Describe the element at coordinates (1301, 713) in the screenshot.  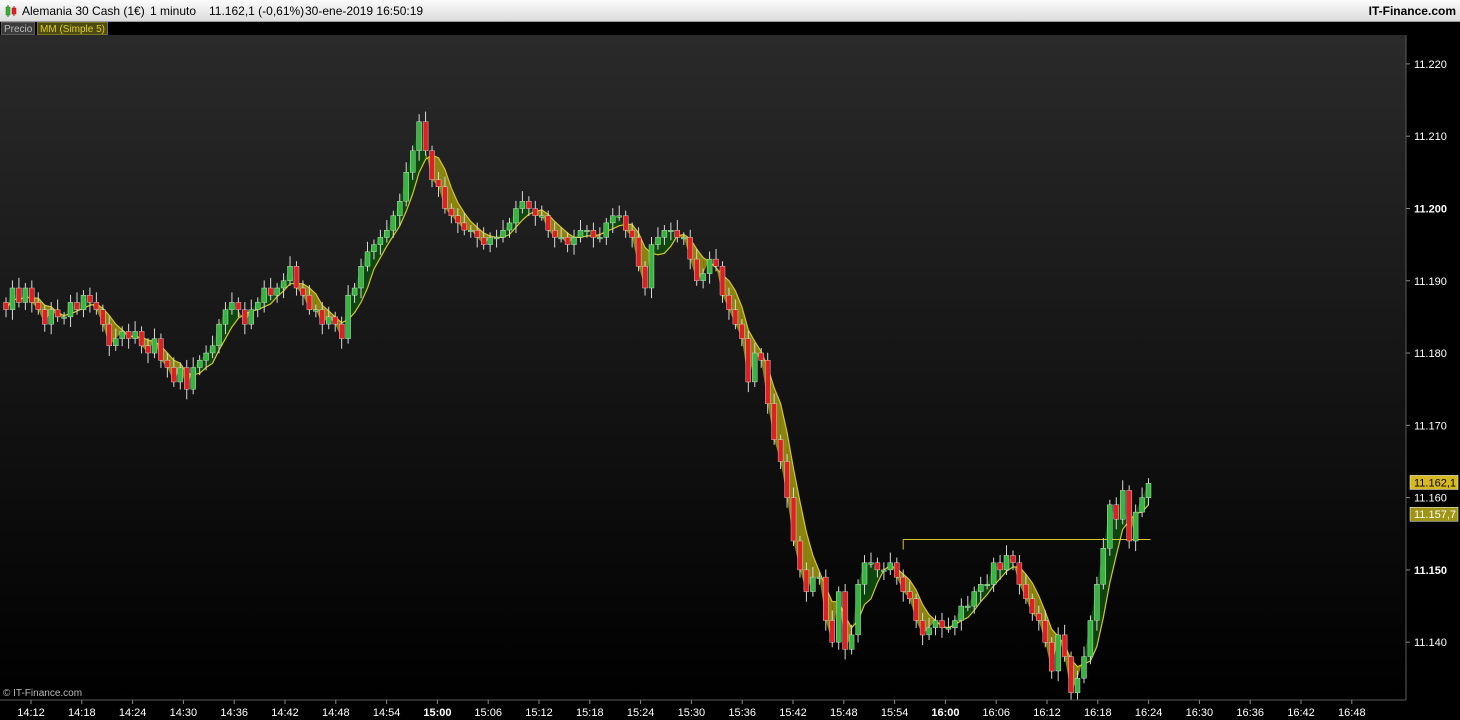
I see `x-tick-label: 16:42` at that location.